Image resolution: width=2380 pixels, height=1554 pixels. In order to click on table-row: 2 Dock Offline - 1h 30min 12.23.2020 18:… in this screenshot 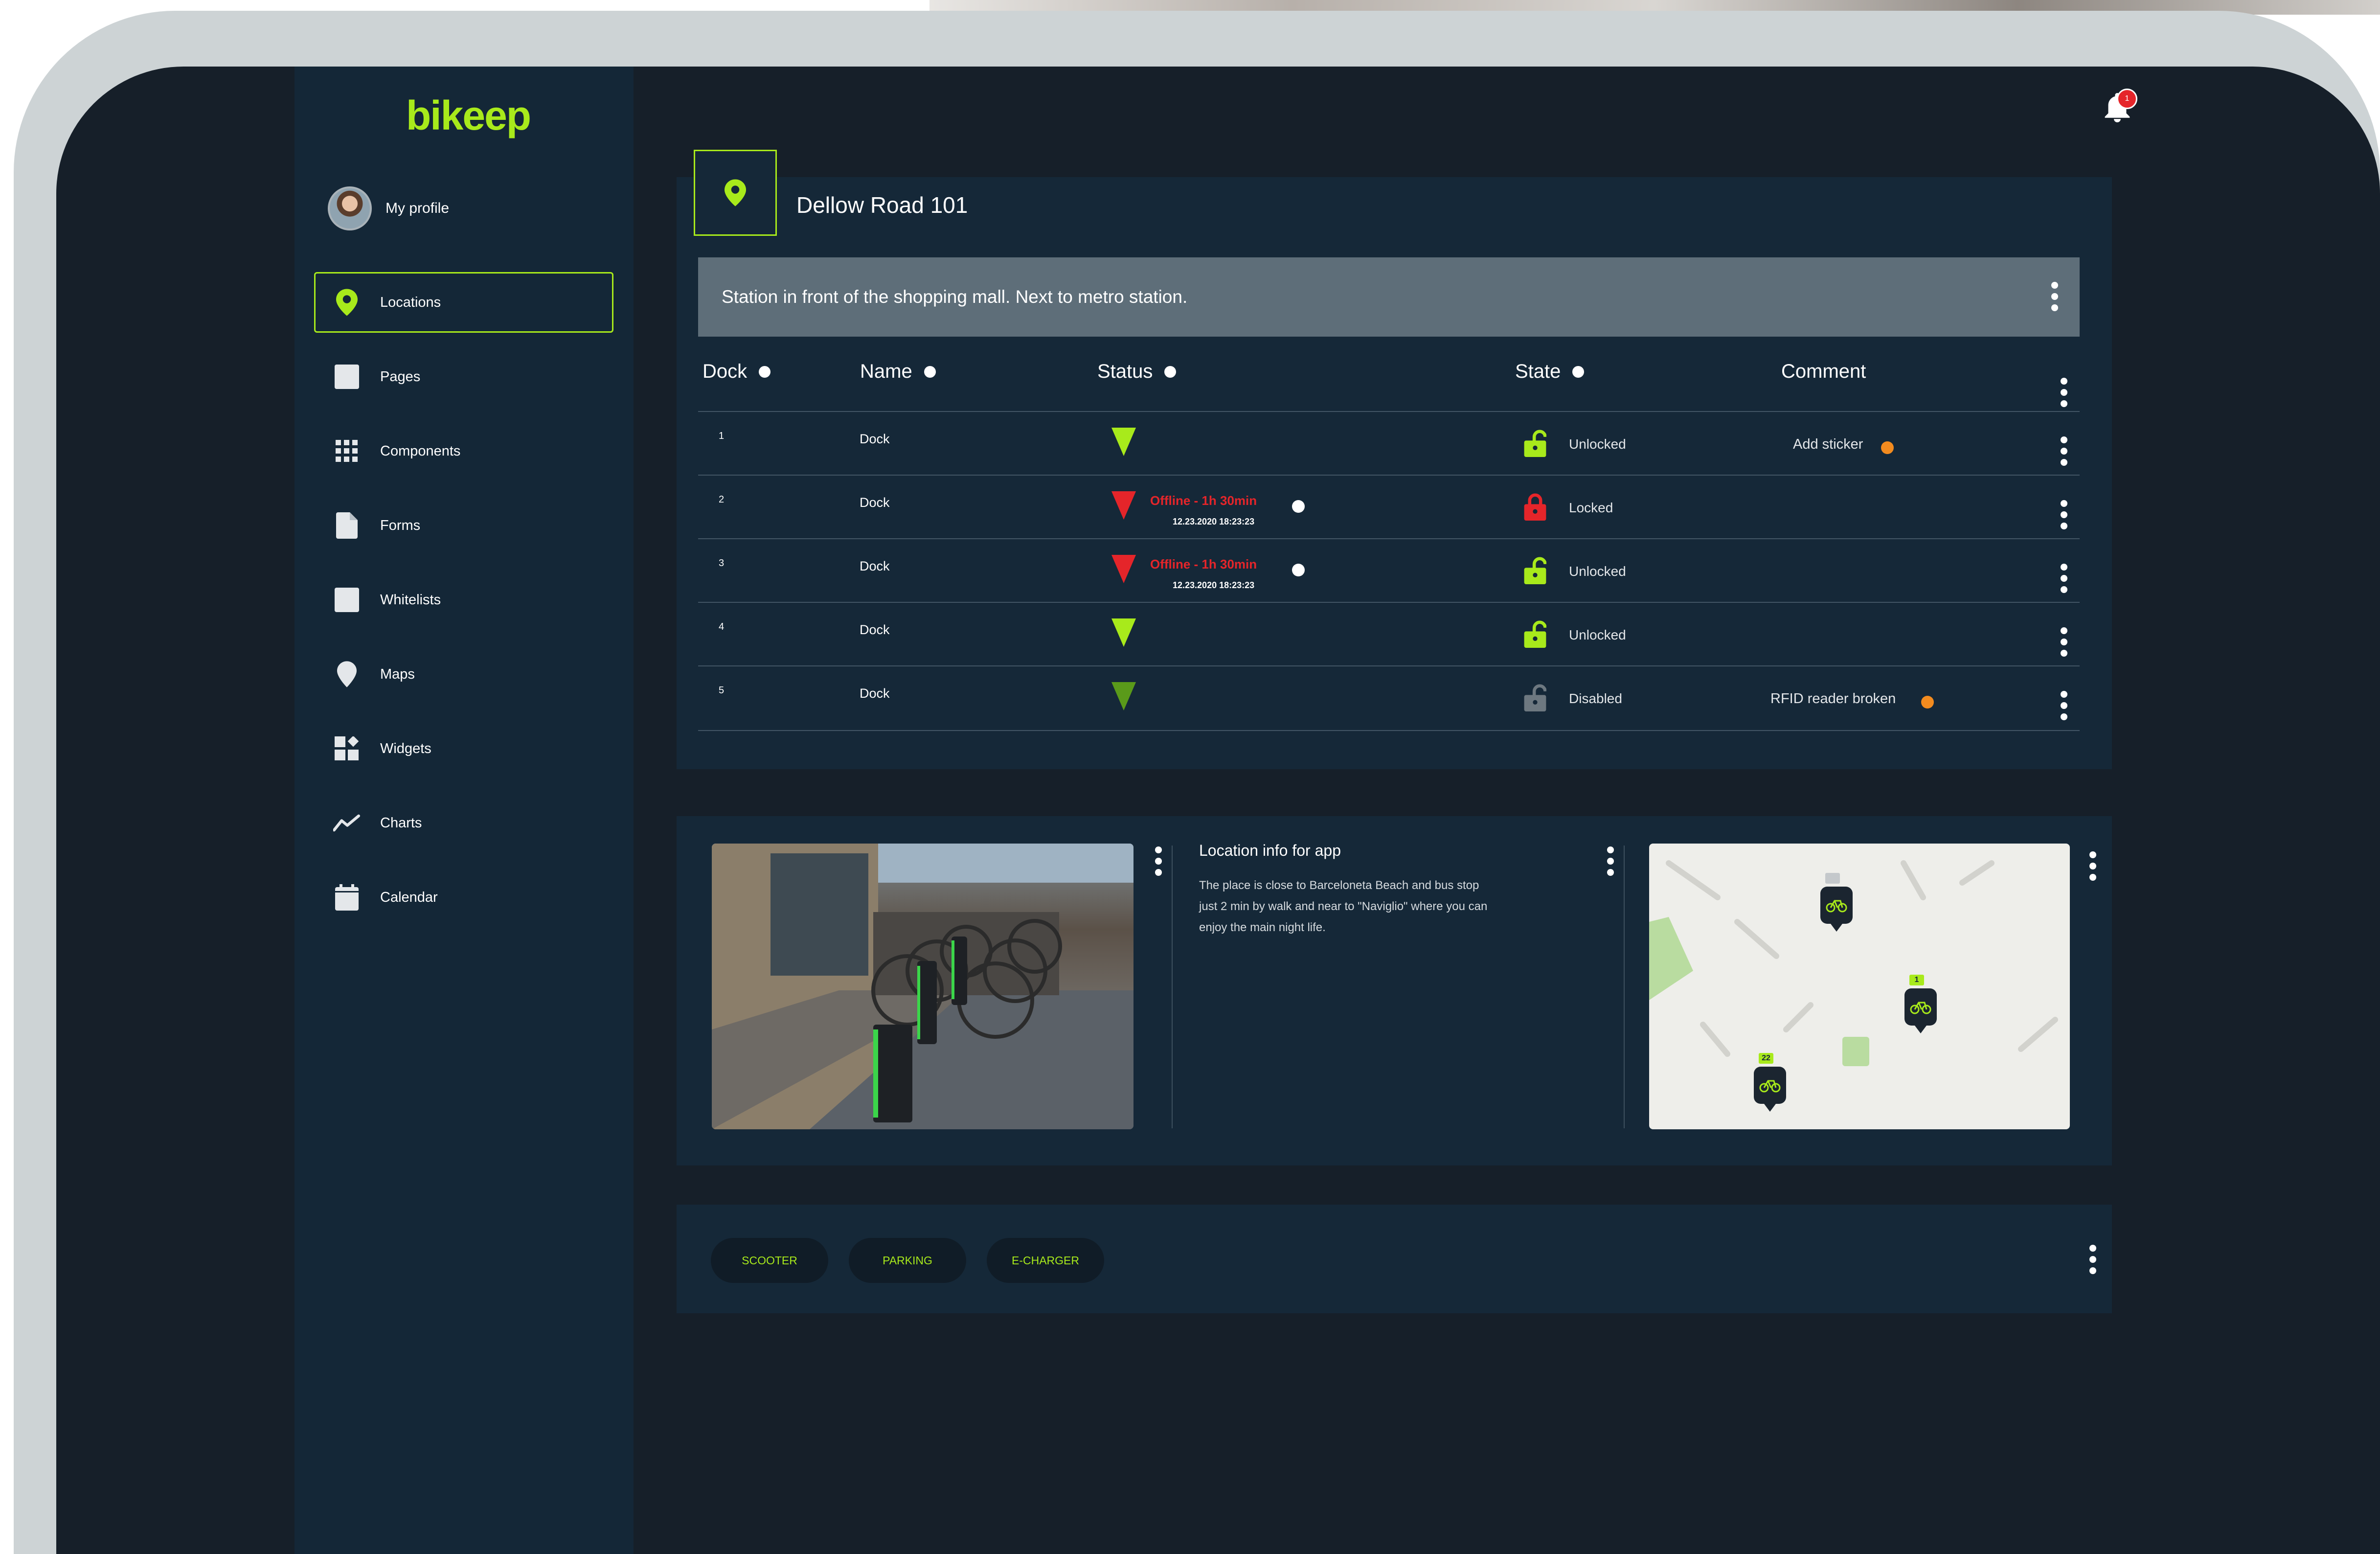, I will do `click(1389, 507)`.